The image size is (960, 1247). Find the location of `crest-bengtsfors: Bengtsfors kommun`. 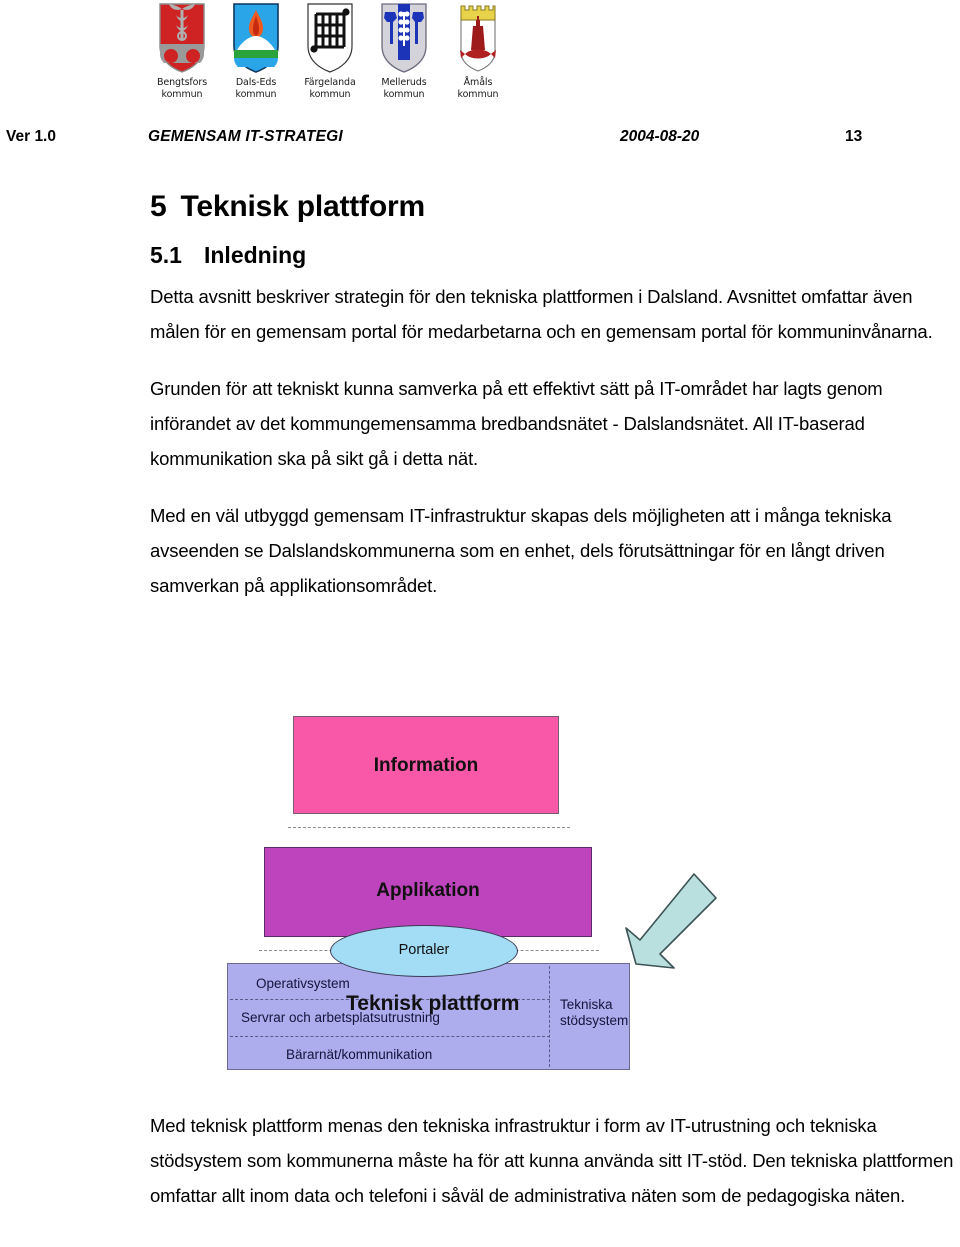

crest-bengtsfors: Bengtsfors kommun is located at coordinates (182, 58).